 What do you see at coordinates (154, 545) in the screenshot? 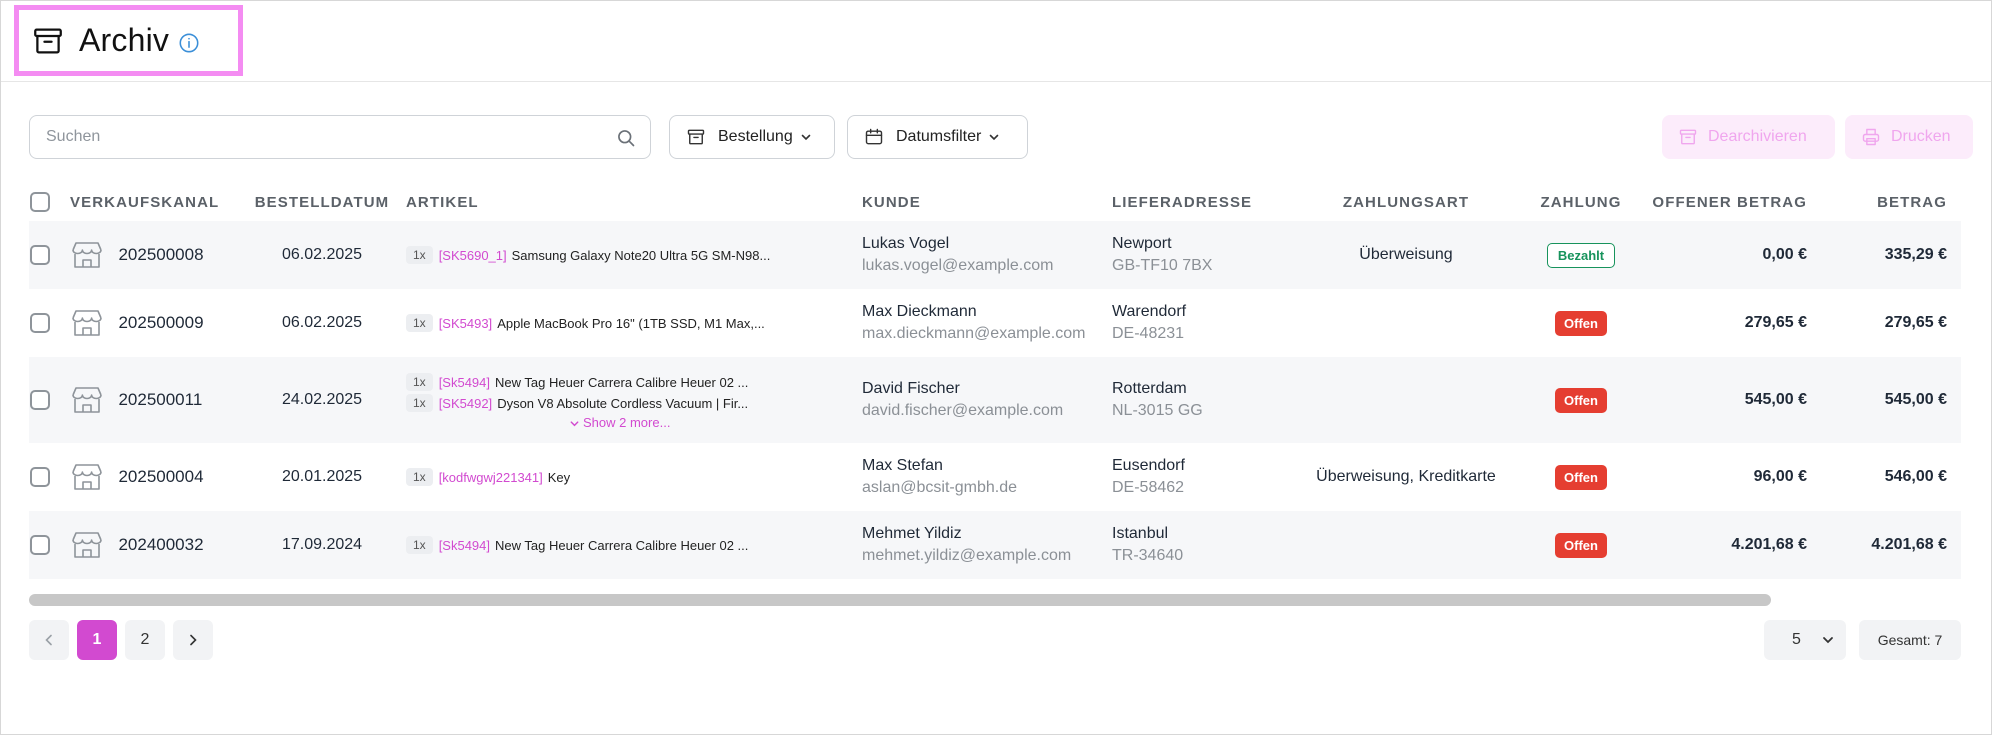
I see `channel-cell: 202400032` at bounding box center [154, 545].